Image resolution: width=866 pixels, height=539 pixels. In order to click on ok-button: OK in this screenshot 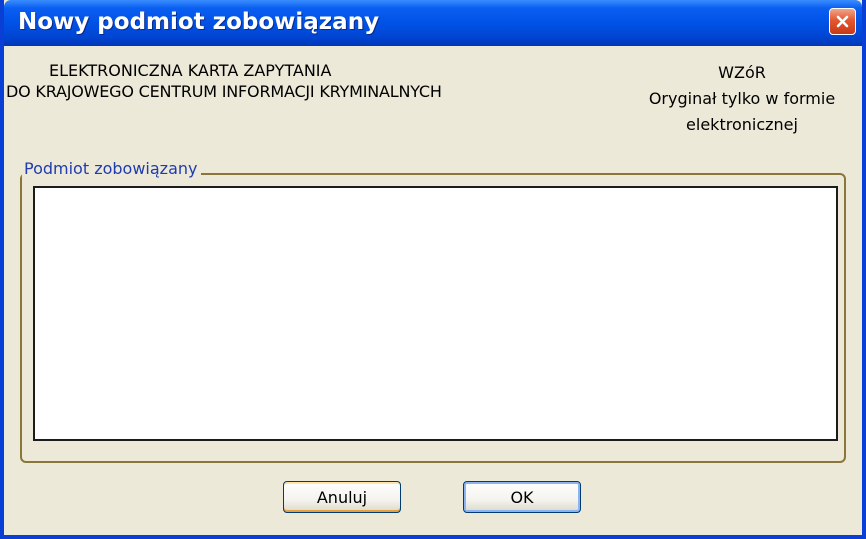, I will do `click(522, 497)`.